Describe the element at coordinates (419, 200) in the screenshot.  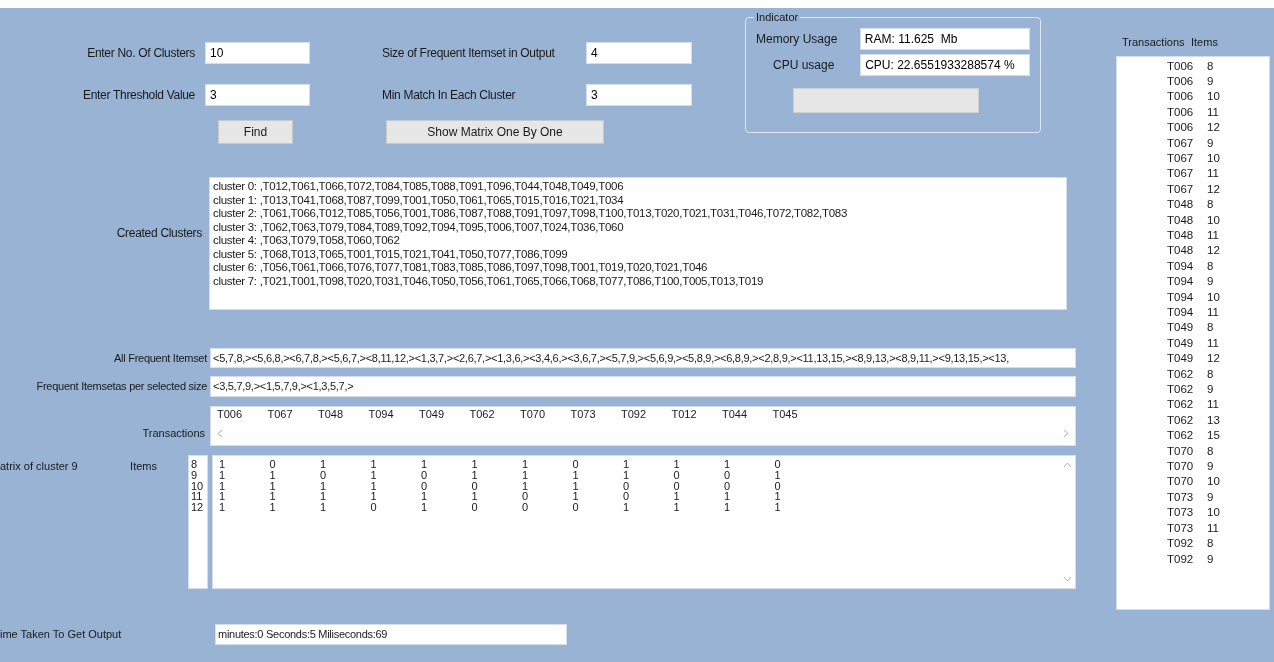
I see `cluster-line: cluster 1: ,T013,T041,T068,T087,T099,T001,T050,T061,T065,T015,T016,T021,T034` at that location.